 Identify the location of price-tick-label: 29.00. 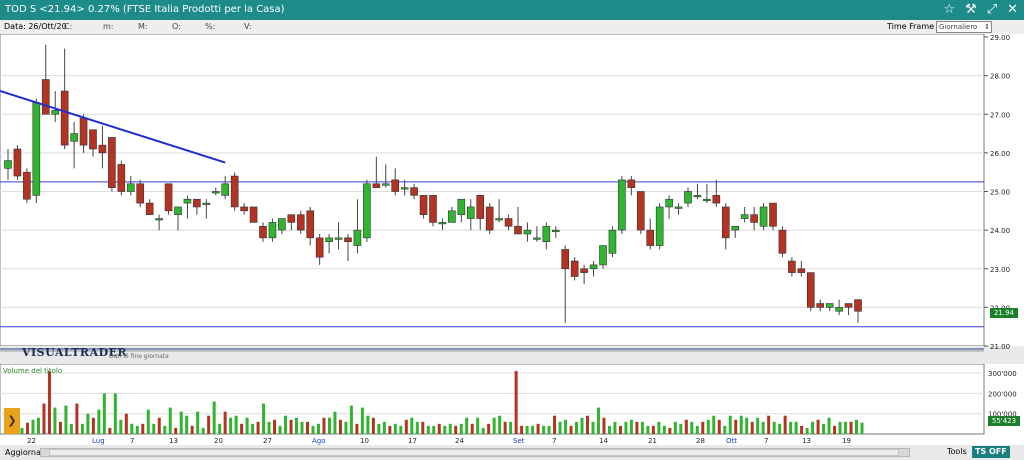
(1000, 38).